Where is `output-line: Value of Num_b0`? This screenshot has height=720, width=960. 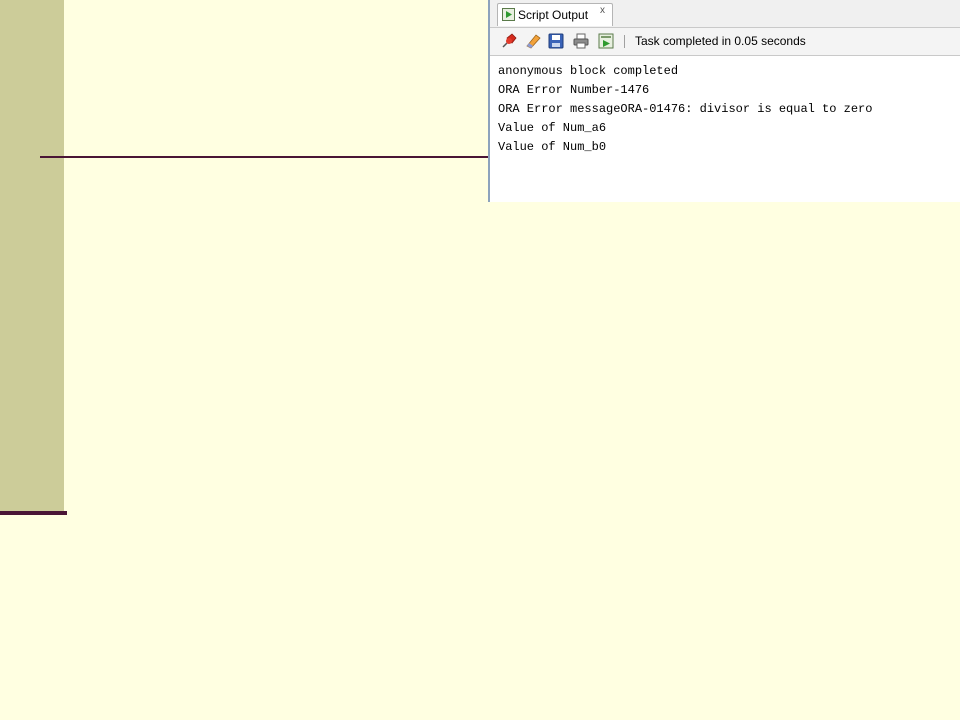 output-line: Value of Num_b0 is located at coordinates (552, 147).